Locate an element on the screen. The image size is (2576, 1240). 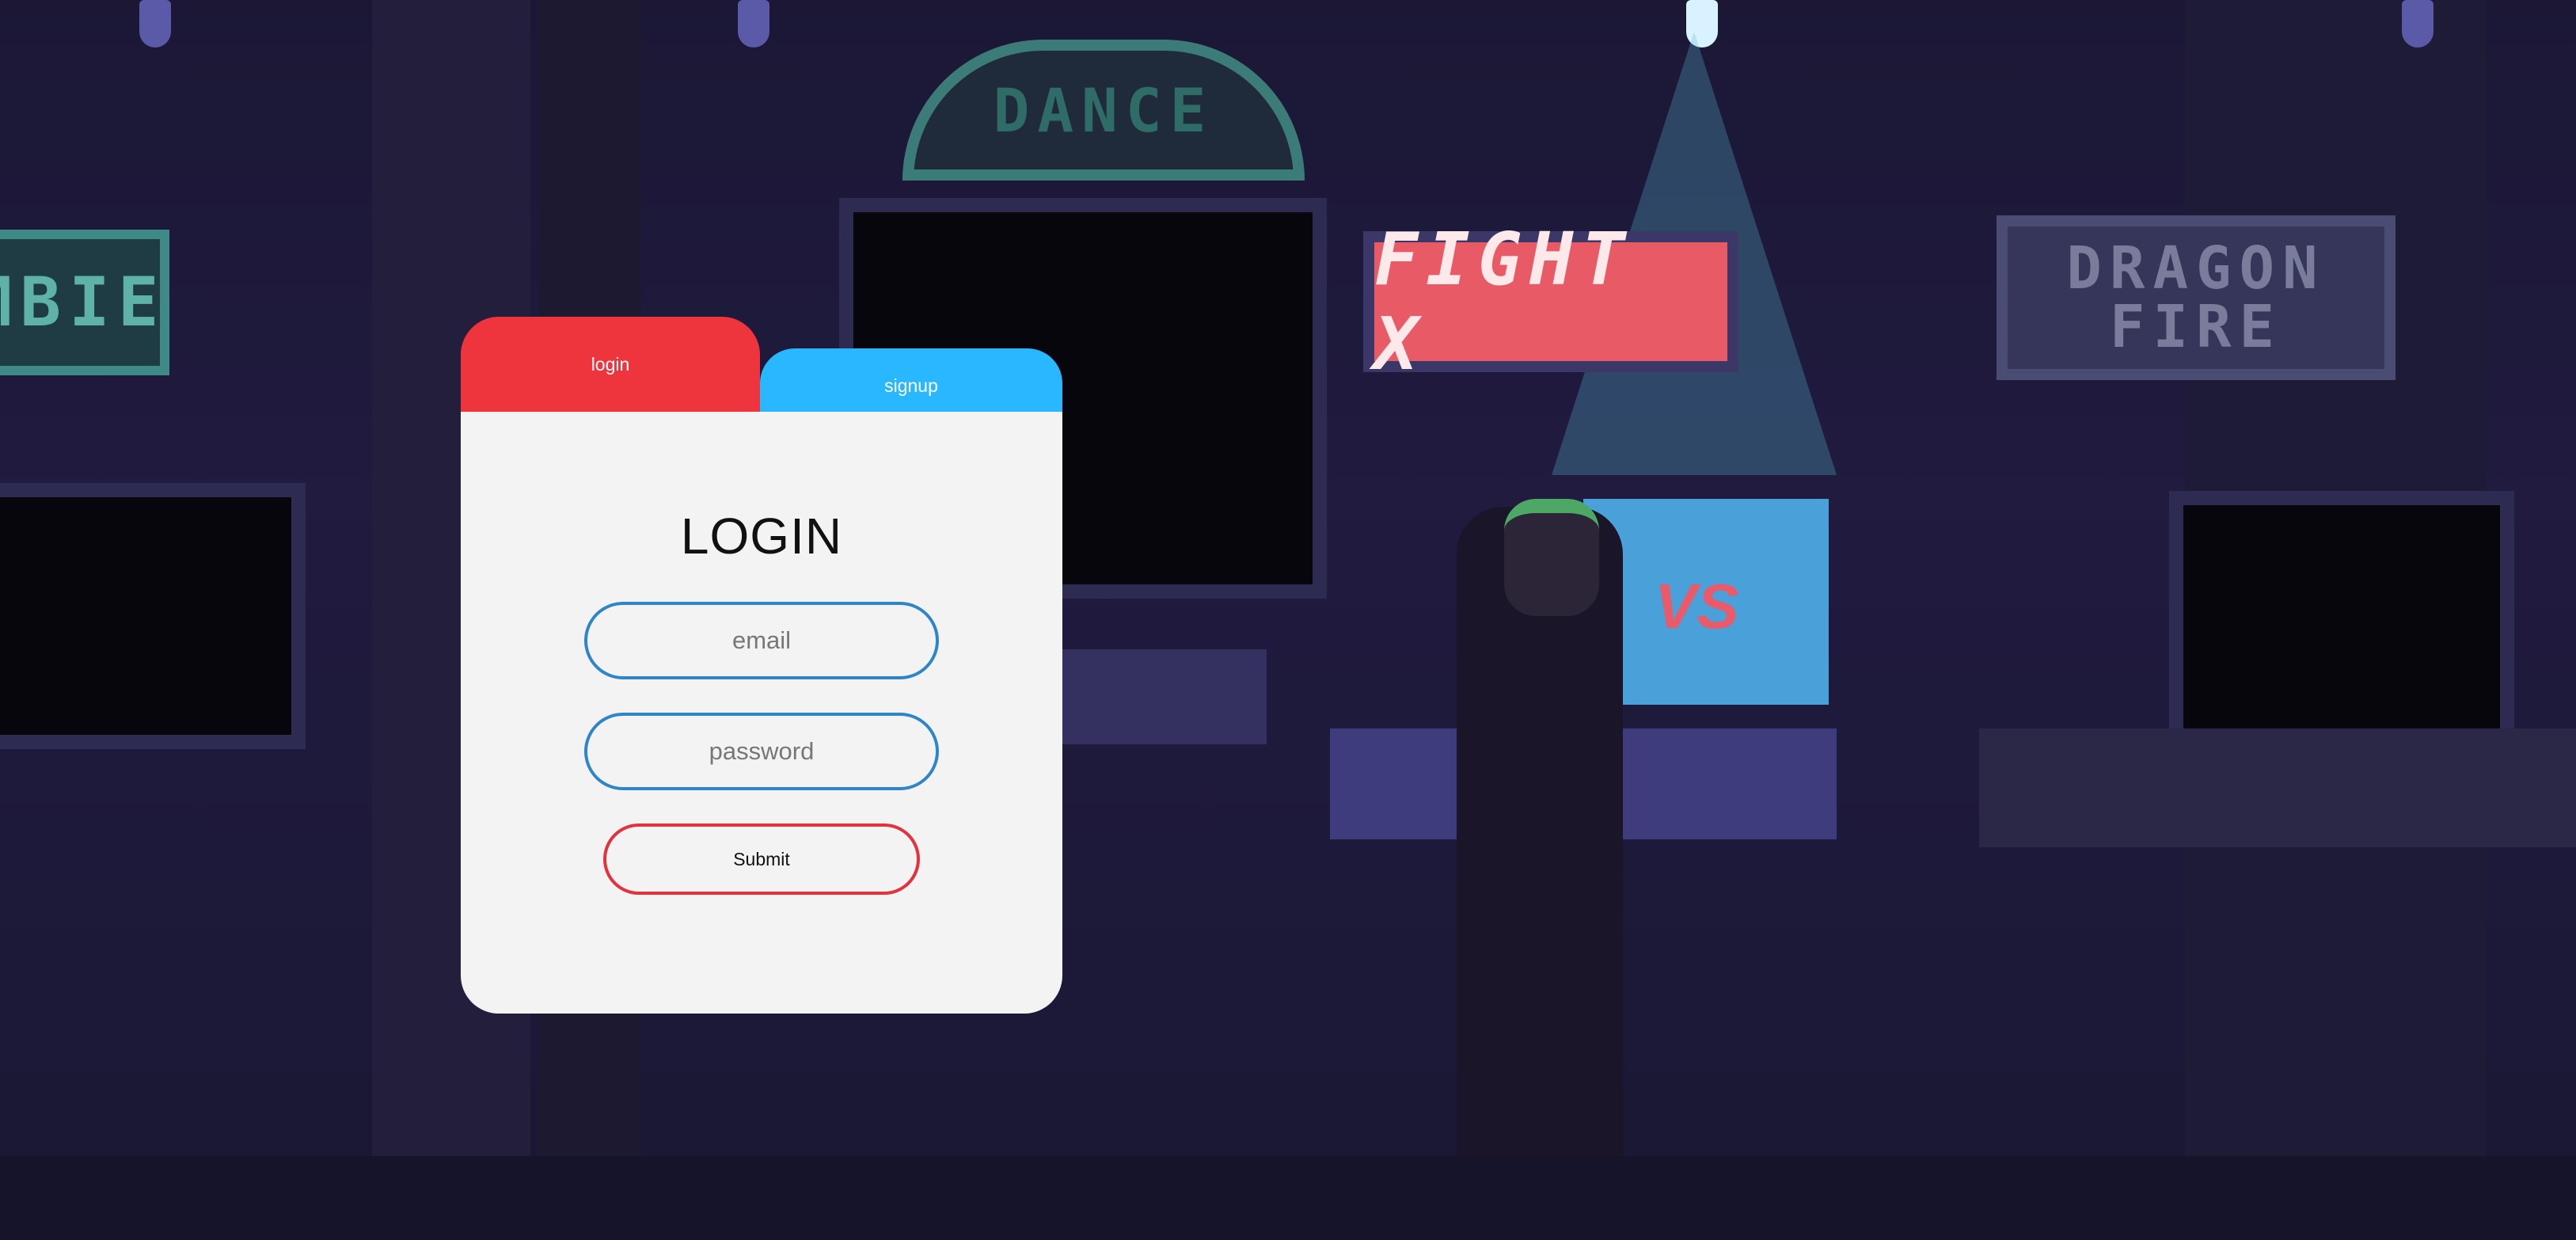
email-field is located at coordinates (761, 640).